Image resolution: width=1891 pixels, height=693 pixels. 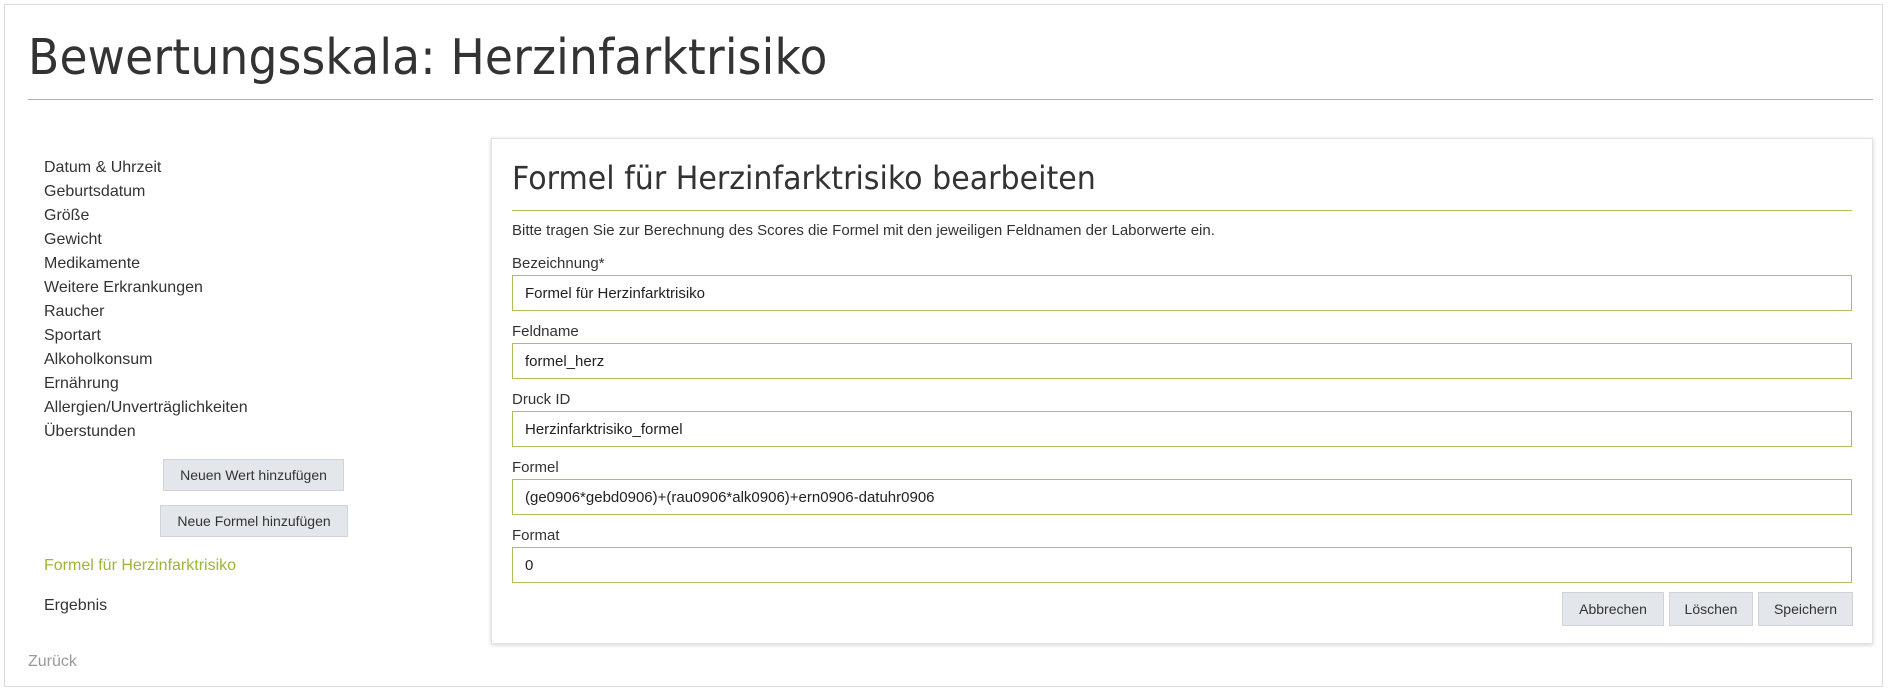 I want to click on sidebar-item-groesse: Größe, so click(x=254, y=216).